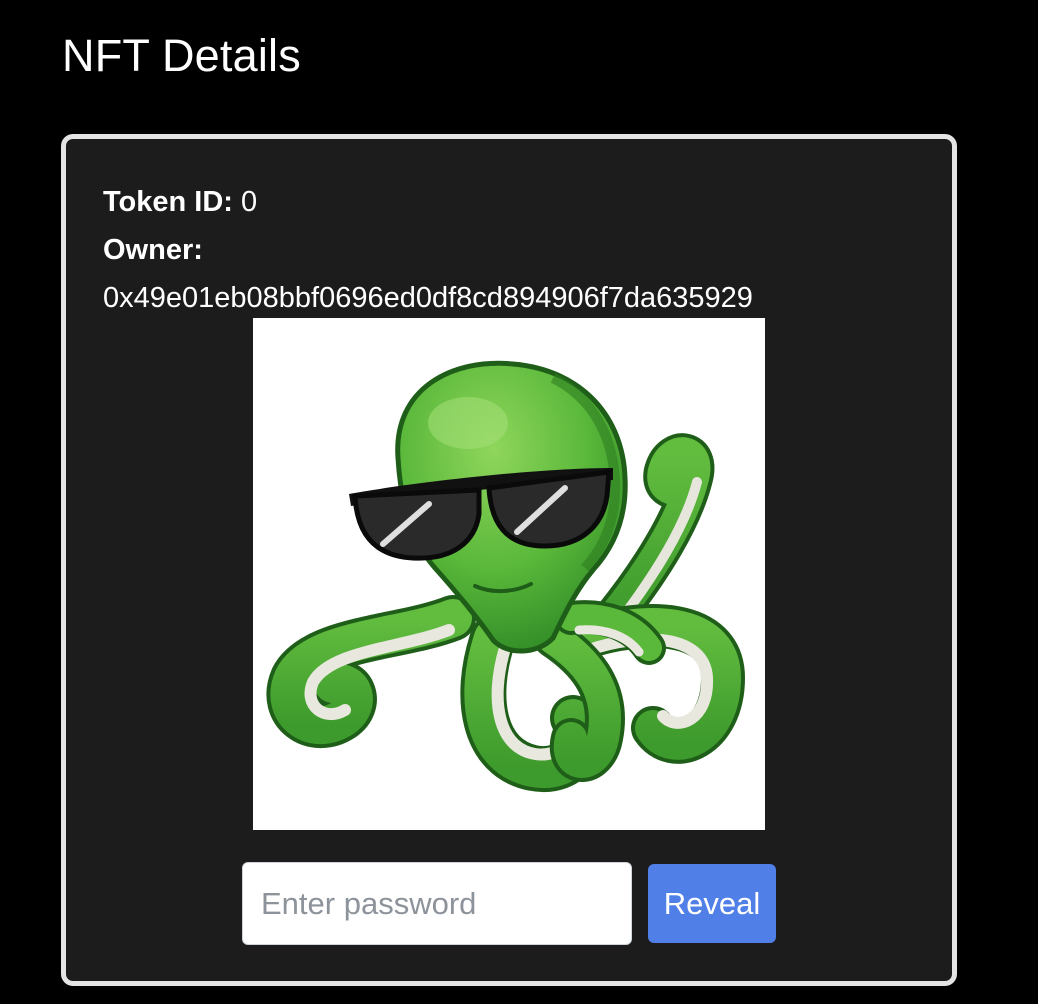  I want to click on password-input, so click(437, 903).